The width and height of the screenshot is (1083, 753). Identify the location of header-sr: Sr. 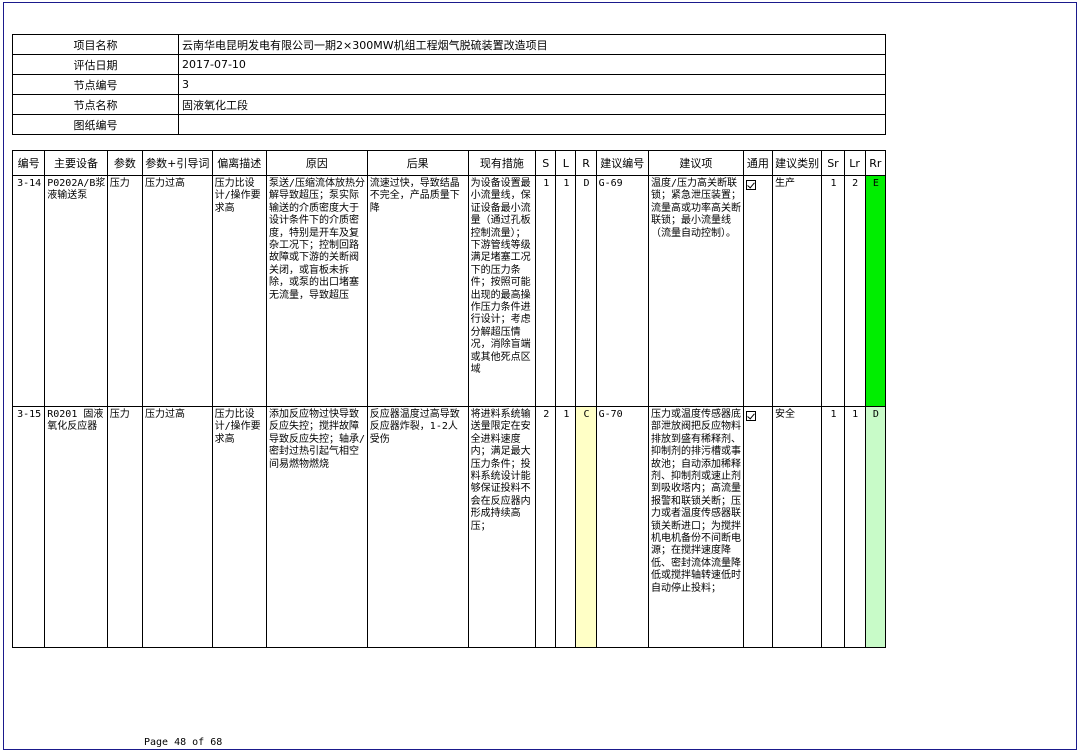
(833, 163).